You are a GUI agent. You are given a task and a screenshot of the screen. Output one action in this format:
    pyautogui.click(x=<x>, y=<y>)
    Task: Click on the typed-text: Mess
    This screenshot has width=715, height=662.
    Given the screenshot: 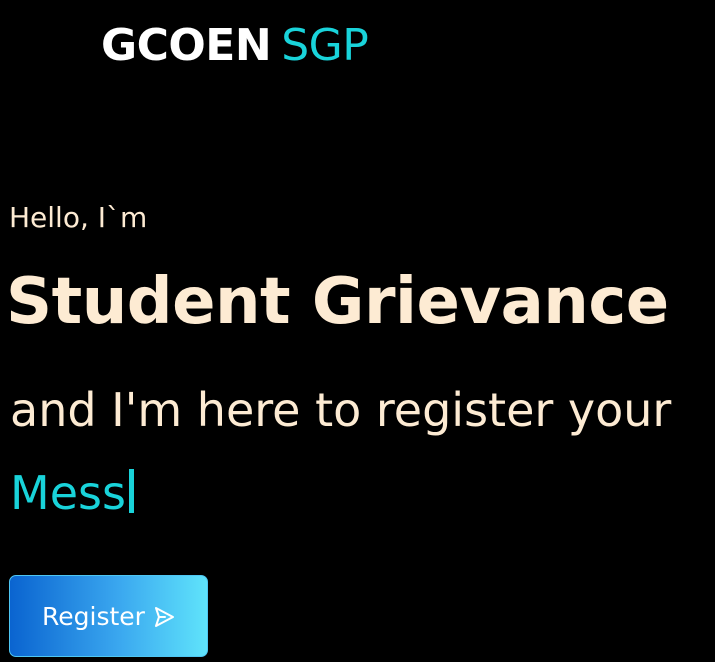 What is the action you would take?
    pyautogui.click(x=68, y=493)
    